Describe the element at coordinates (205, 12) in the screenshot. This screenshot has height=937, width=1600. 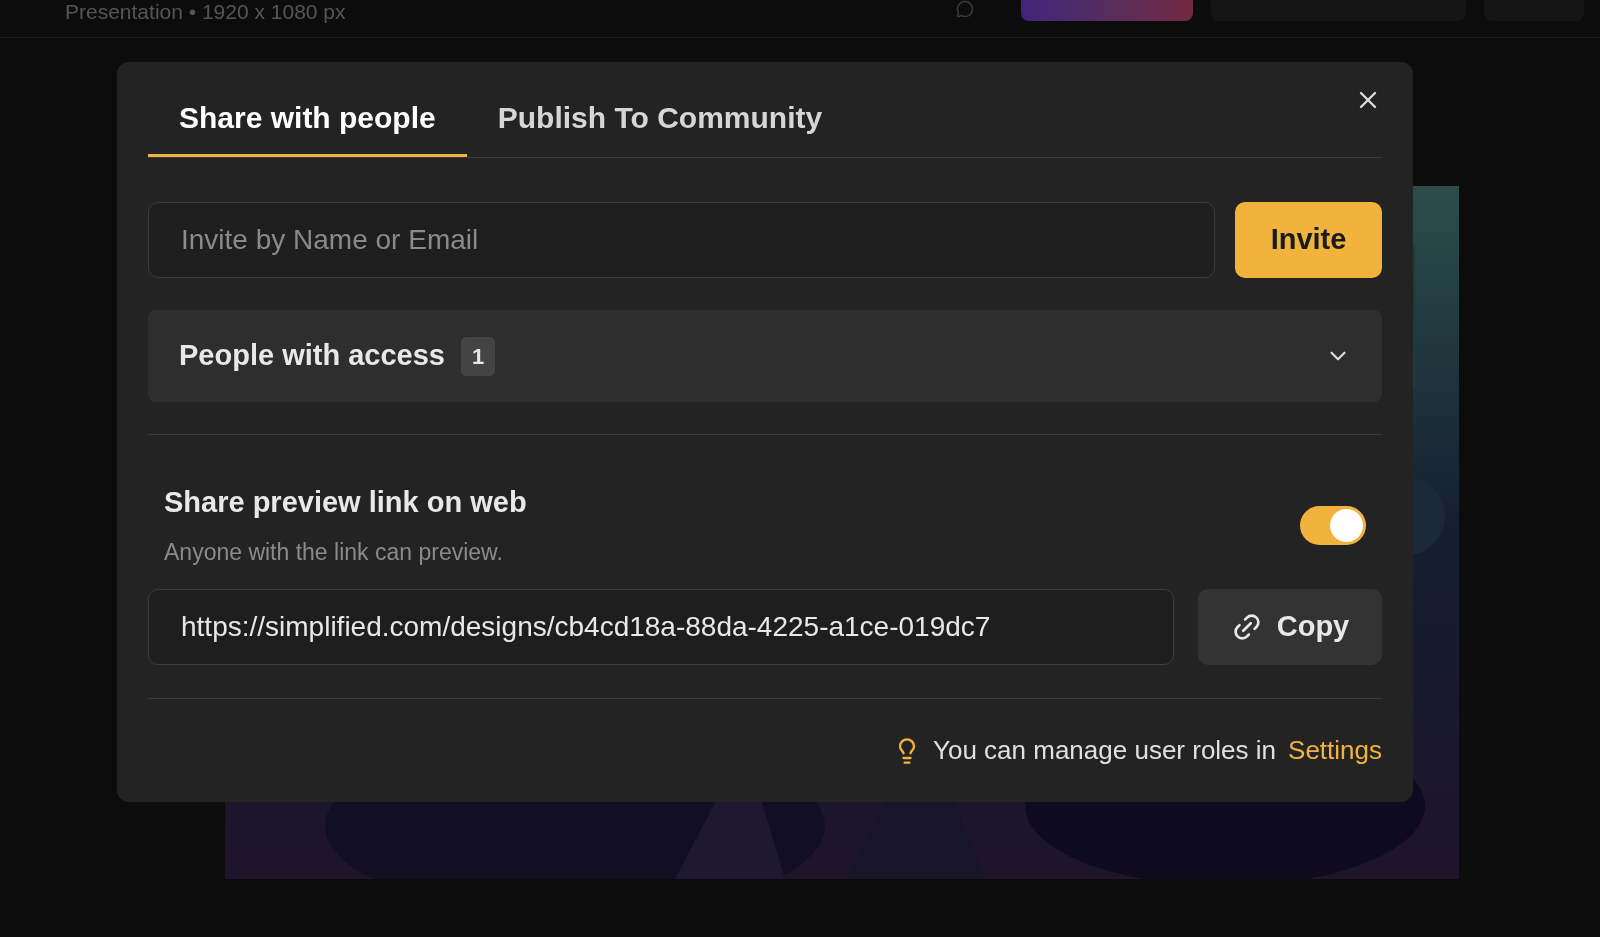
I see `document-title: Presentation • 1920 x 1080 px` at that location.